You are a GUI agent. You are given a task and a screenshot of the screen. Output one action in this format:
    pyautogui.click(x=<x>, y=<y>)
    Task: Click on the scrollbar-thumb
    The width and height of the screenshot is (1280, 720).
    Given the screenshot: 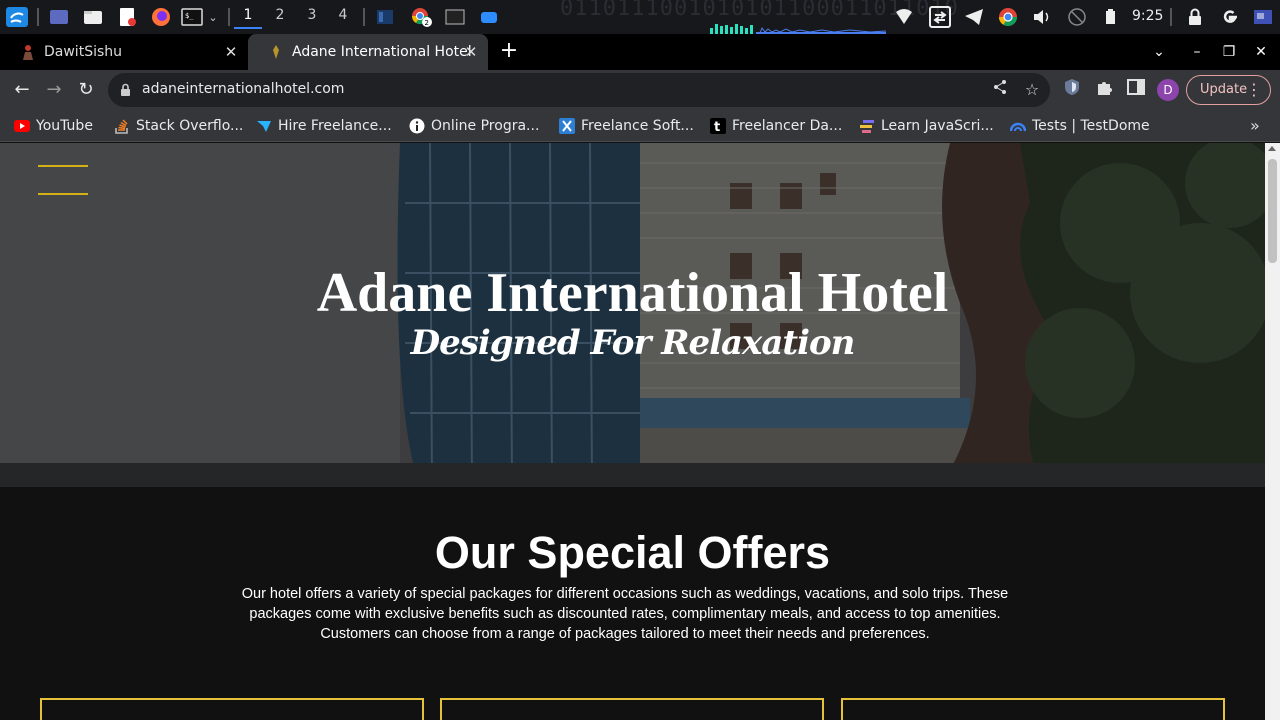 What is the action you would take?
    pyautogui.click(x=1272, y=211)
    